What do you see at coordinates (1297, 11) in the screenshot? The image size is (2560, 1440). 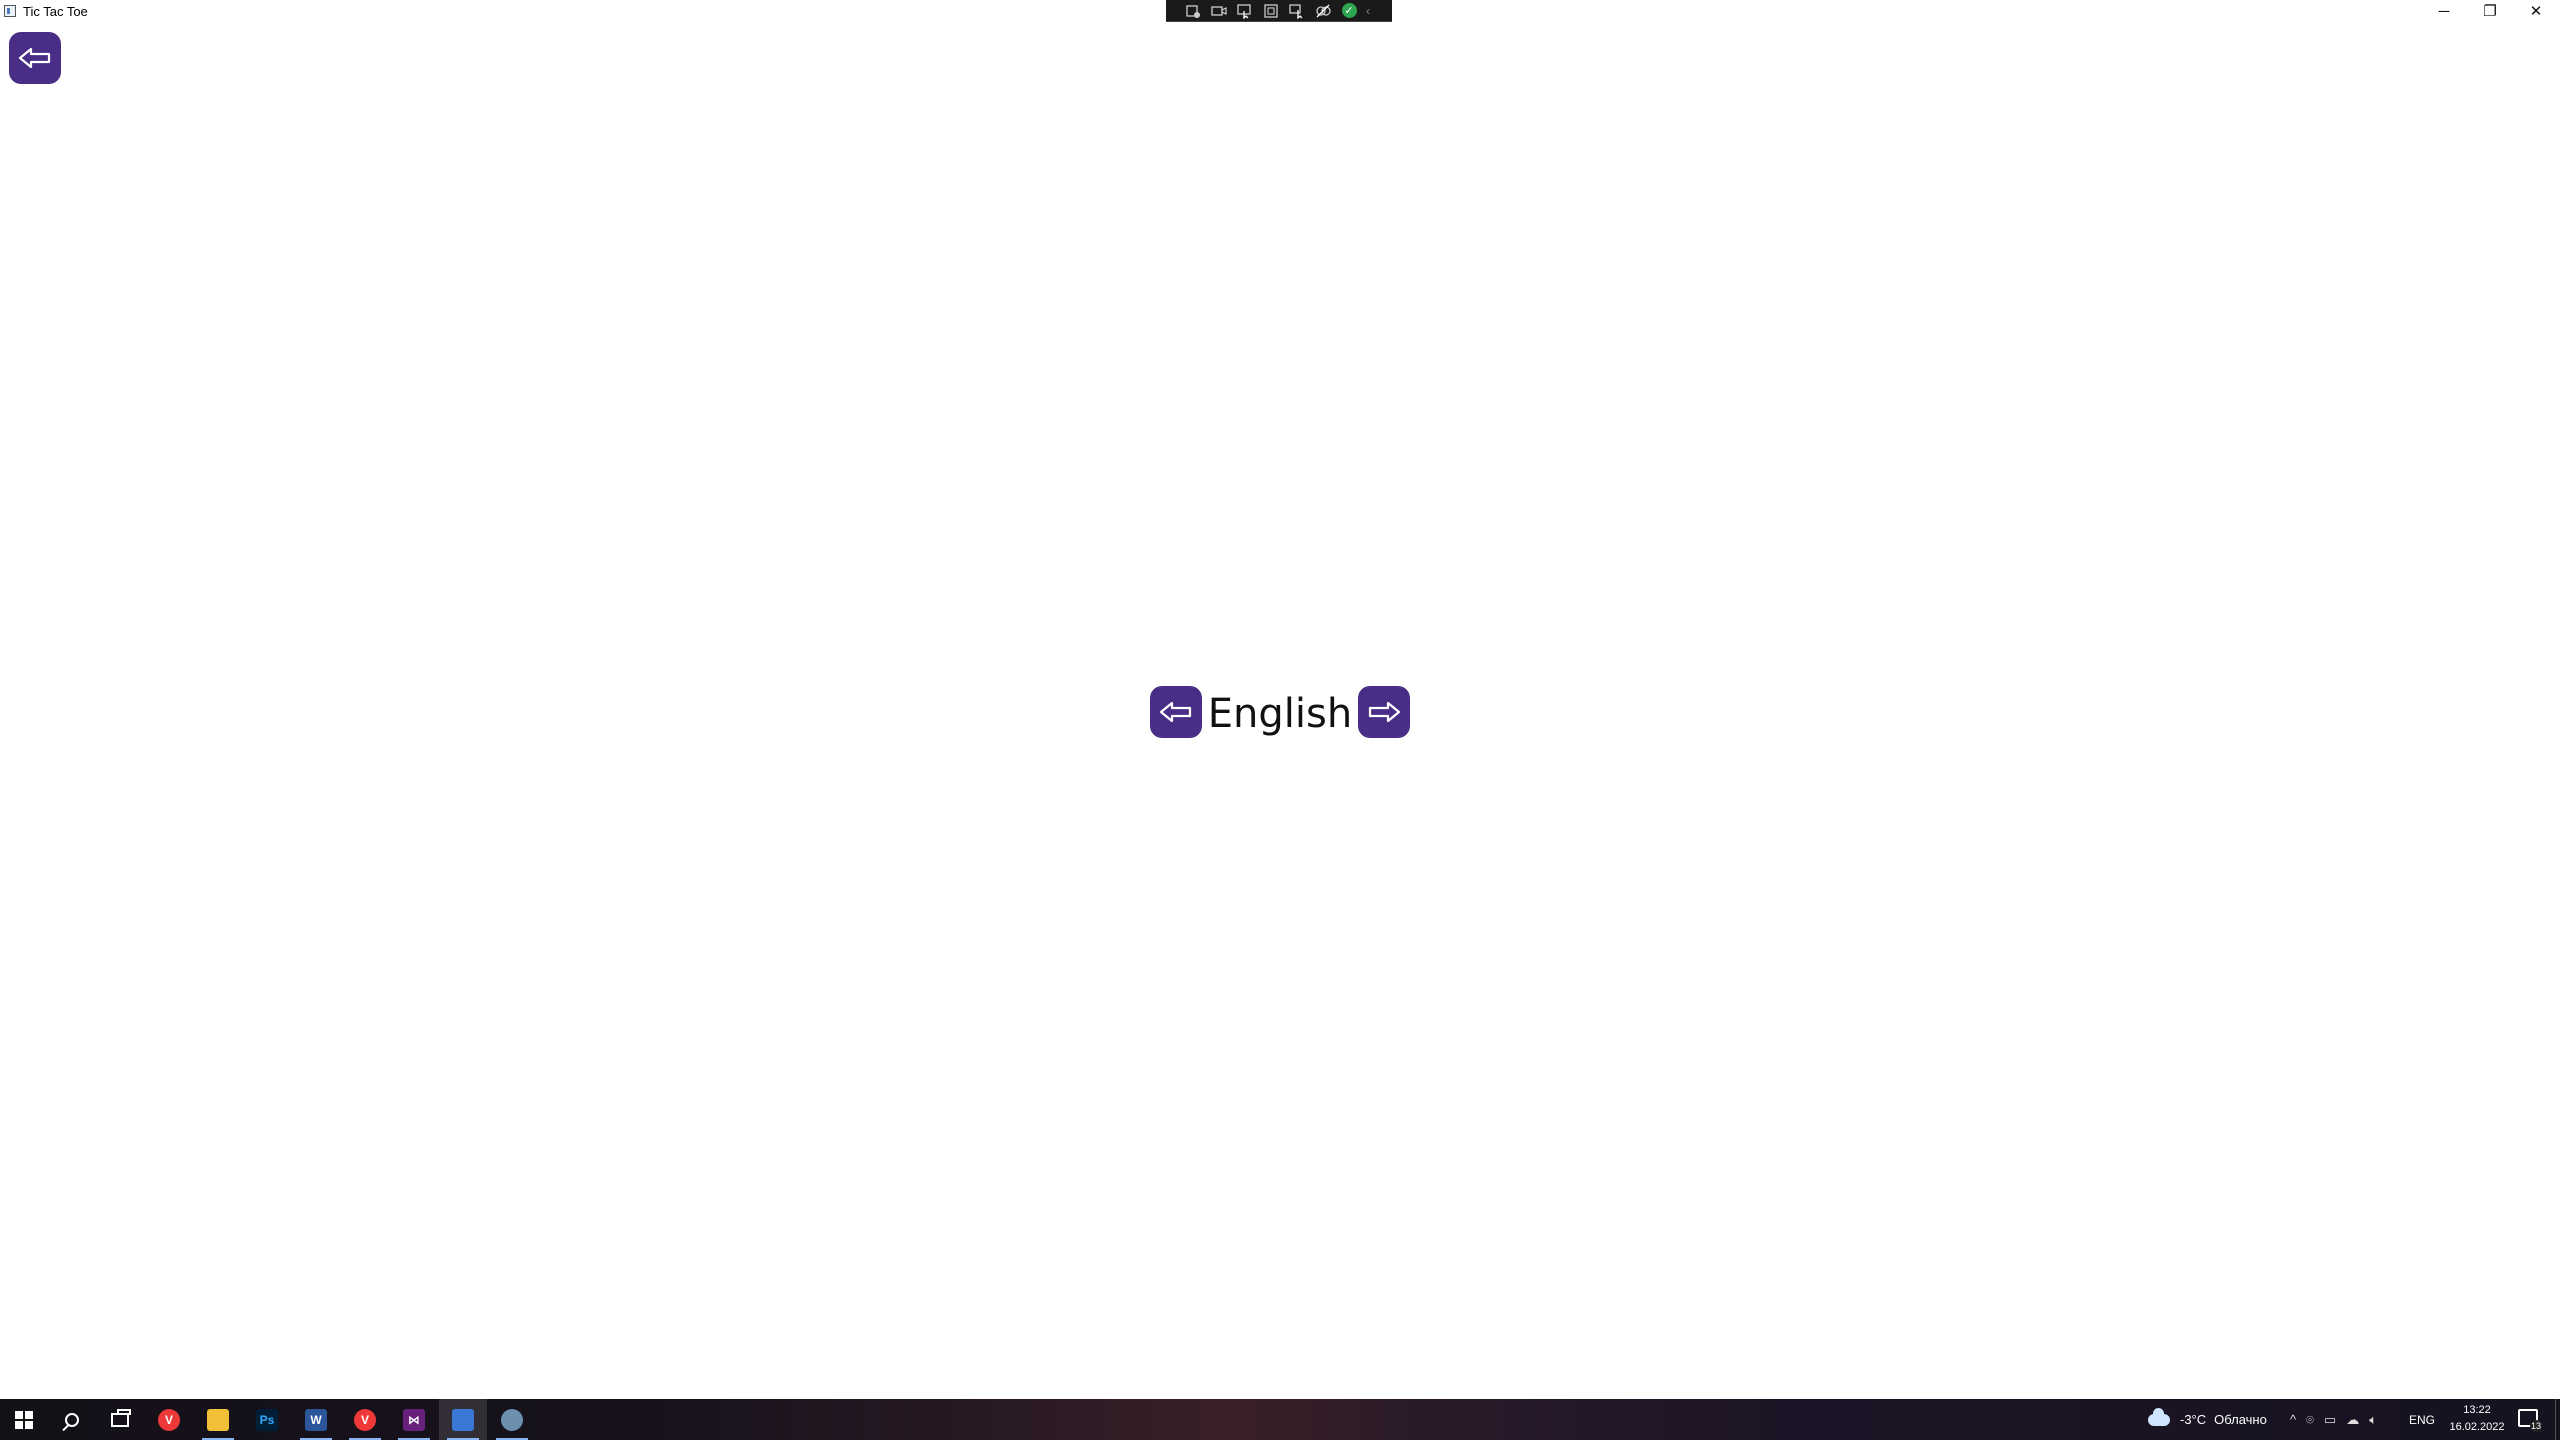 I see `cursor-icon` at bounding box center [1297, 11].